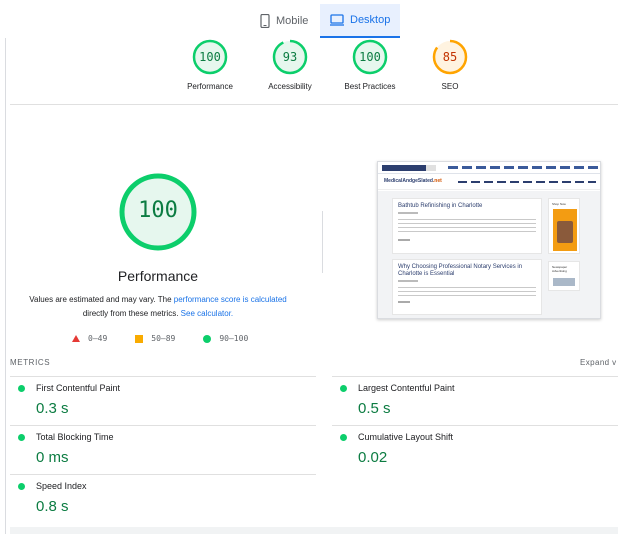  I want to click on performance-score: 100, so click(158, 210).